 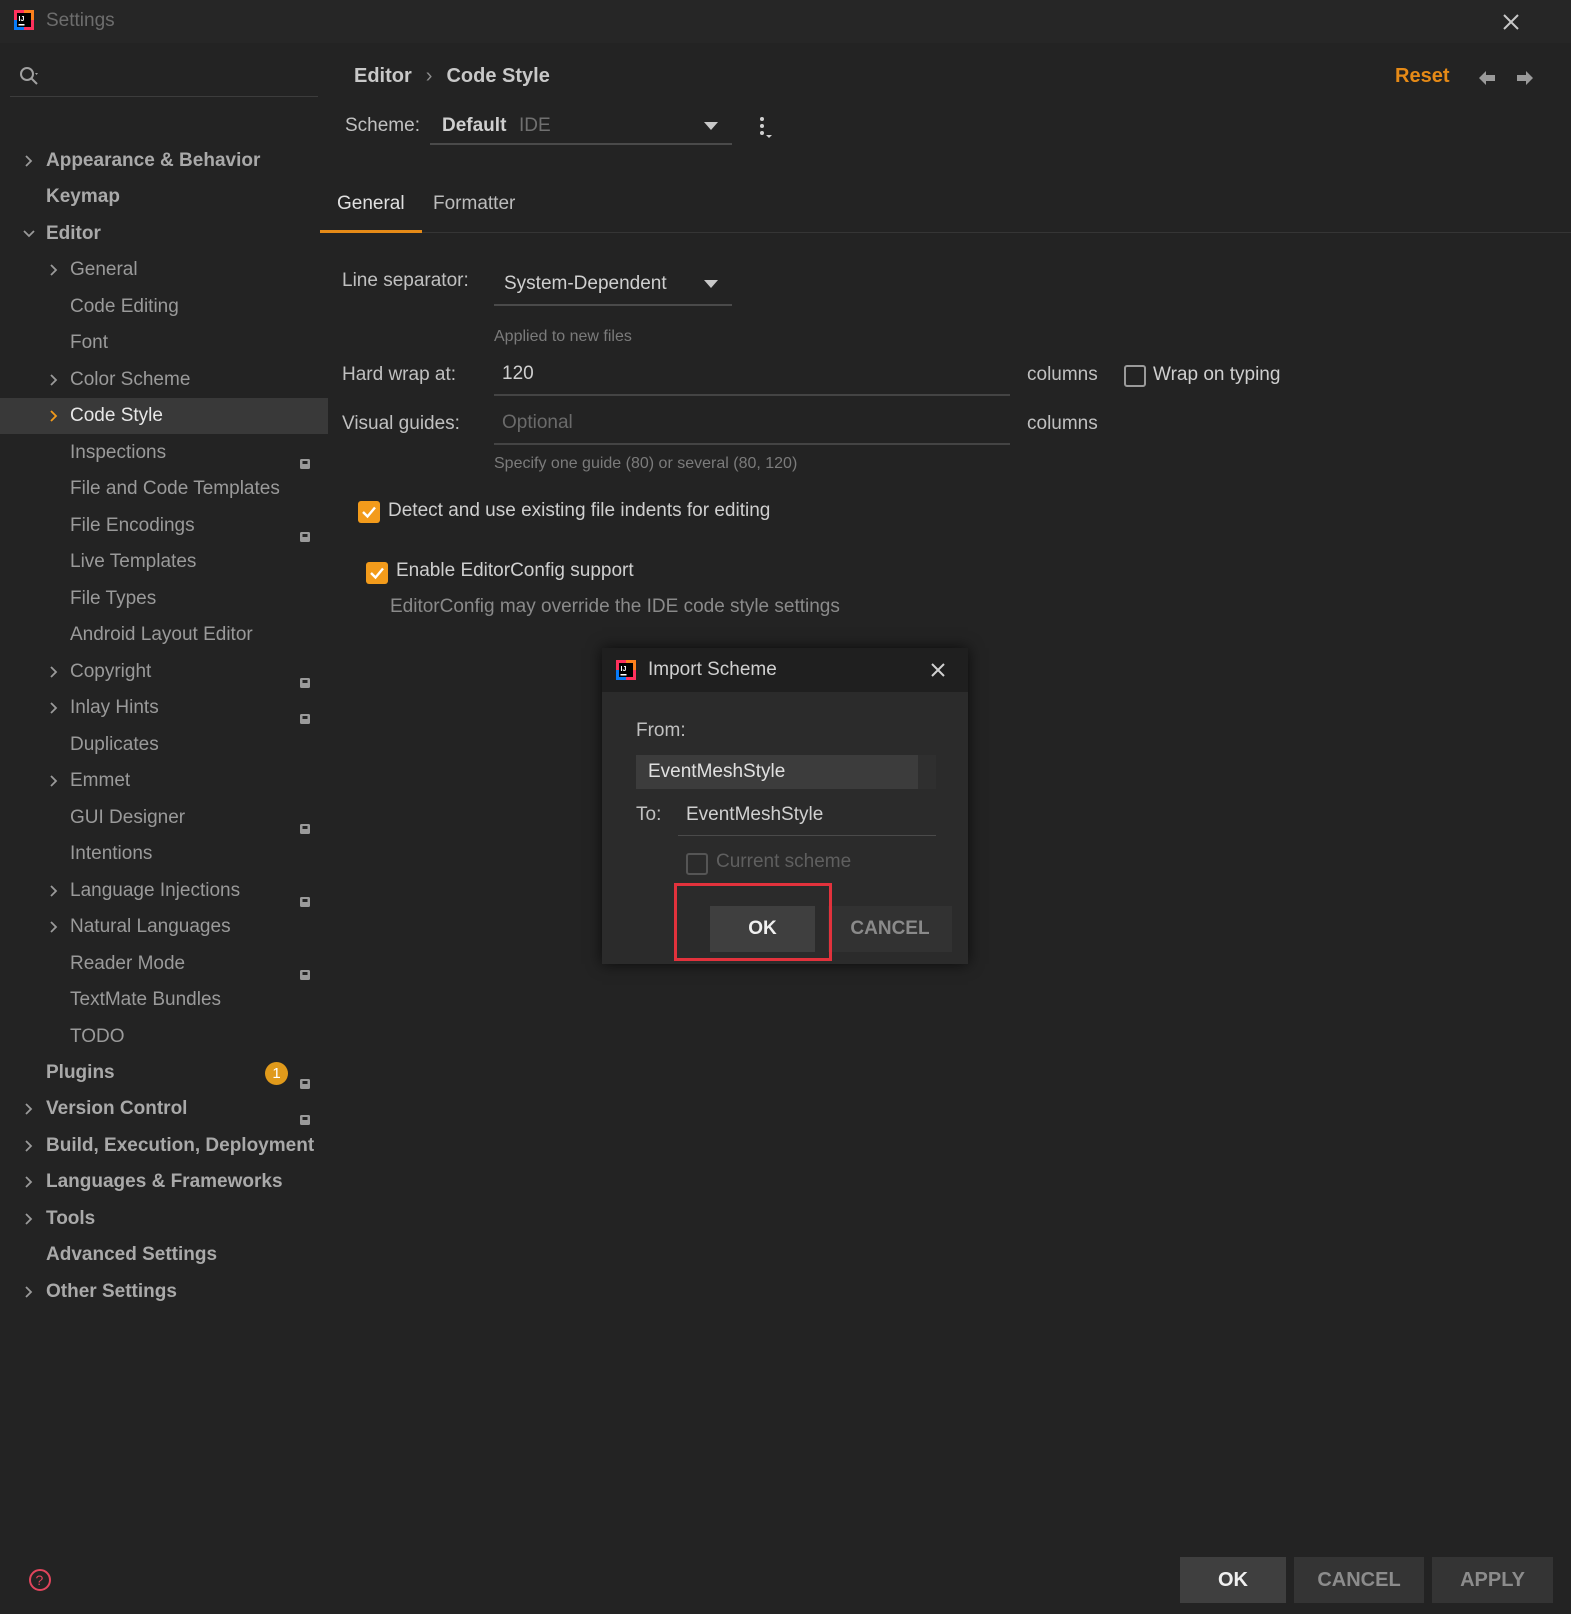 I want to click on sidebar-item-copyright: Copyright, so click(x=164, y=672).